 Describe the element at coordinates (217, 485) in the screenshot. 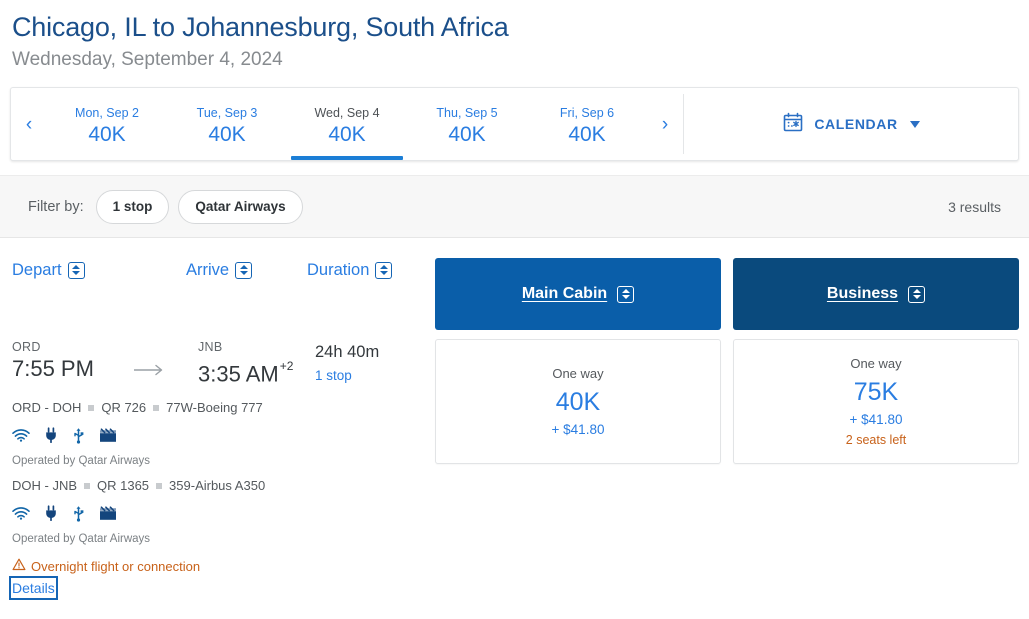

I see `leg-aircraft: 359-Airbus A350` at that location.